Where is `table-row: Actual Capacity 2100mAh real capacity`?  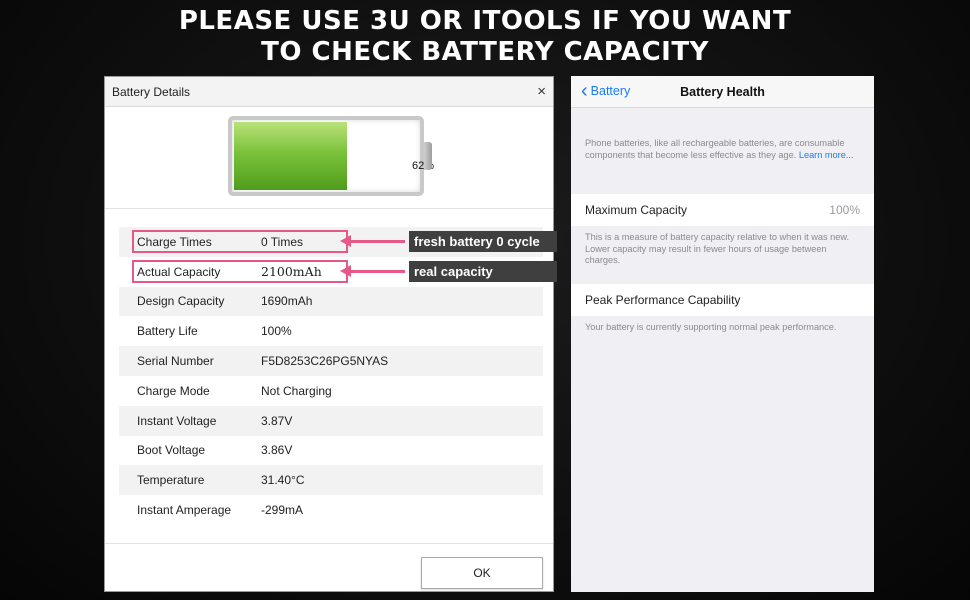 table-row: Actual Capacity 2100mAh real capacity is located at coordinates (338, 272).